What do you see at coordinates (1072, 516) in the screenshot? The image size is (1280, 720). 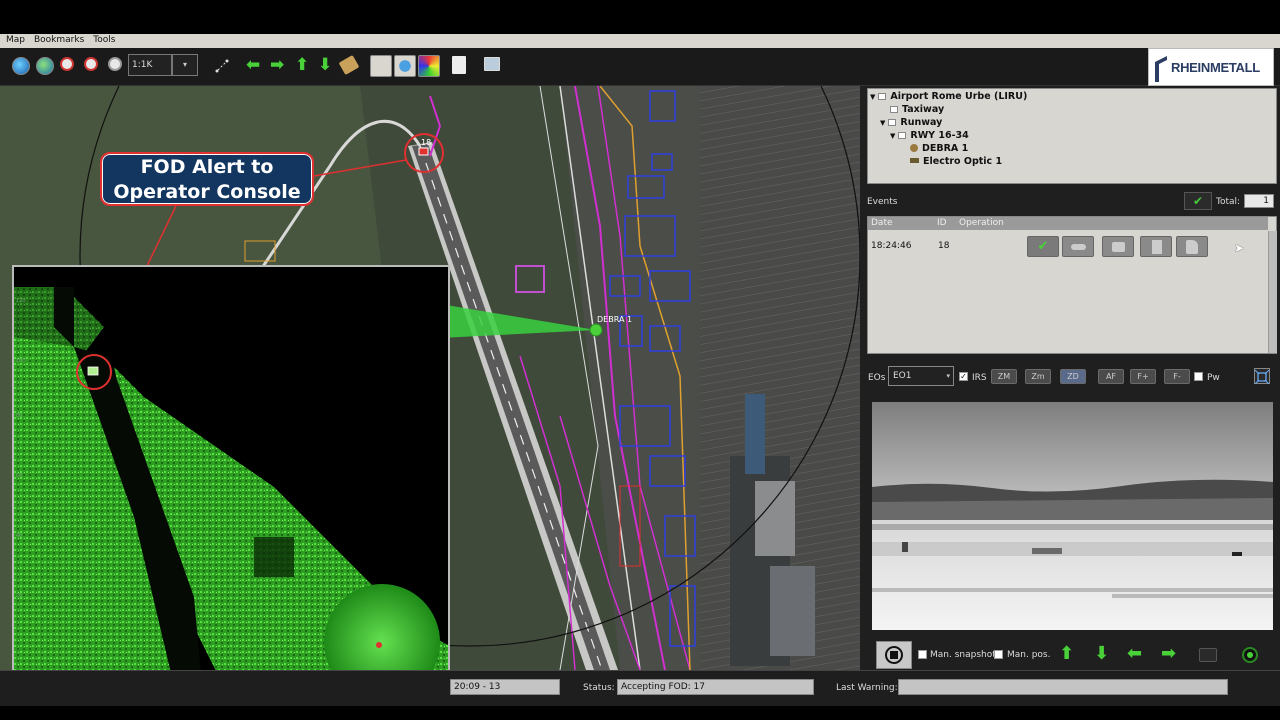 I see `camera-feed` at bounding box center [1072, 516].